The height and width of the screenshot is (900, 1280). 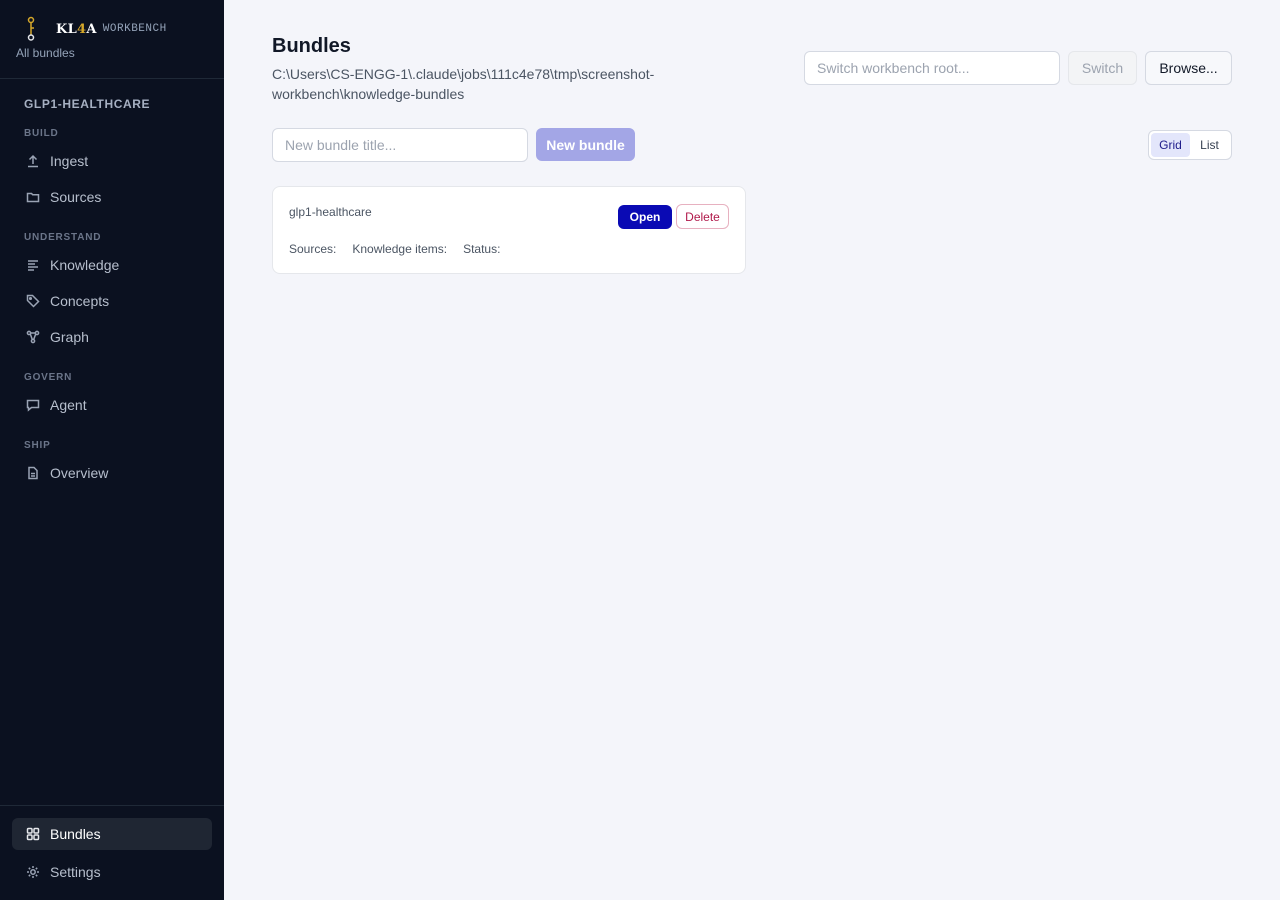 I want to click on bundle-sources-label: Sources:, so click(x=313, y=249).